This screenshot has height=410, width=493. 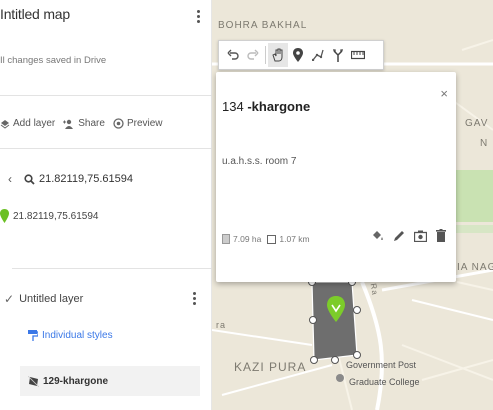 I want to click on edit-pencil-icon, so click(x=399, y=236).